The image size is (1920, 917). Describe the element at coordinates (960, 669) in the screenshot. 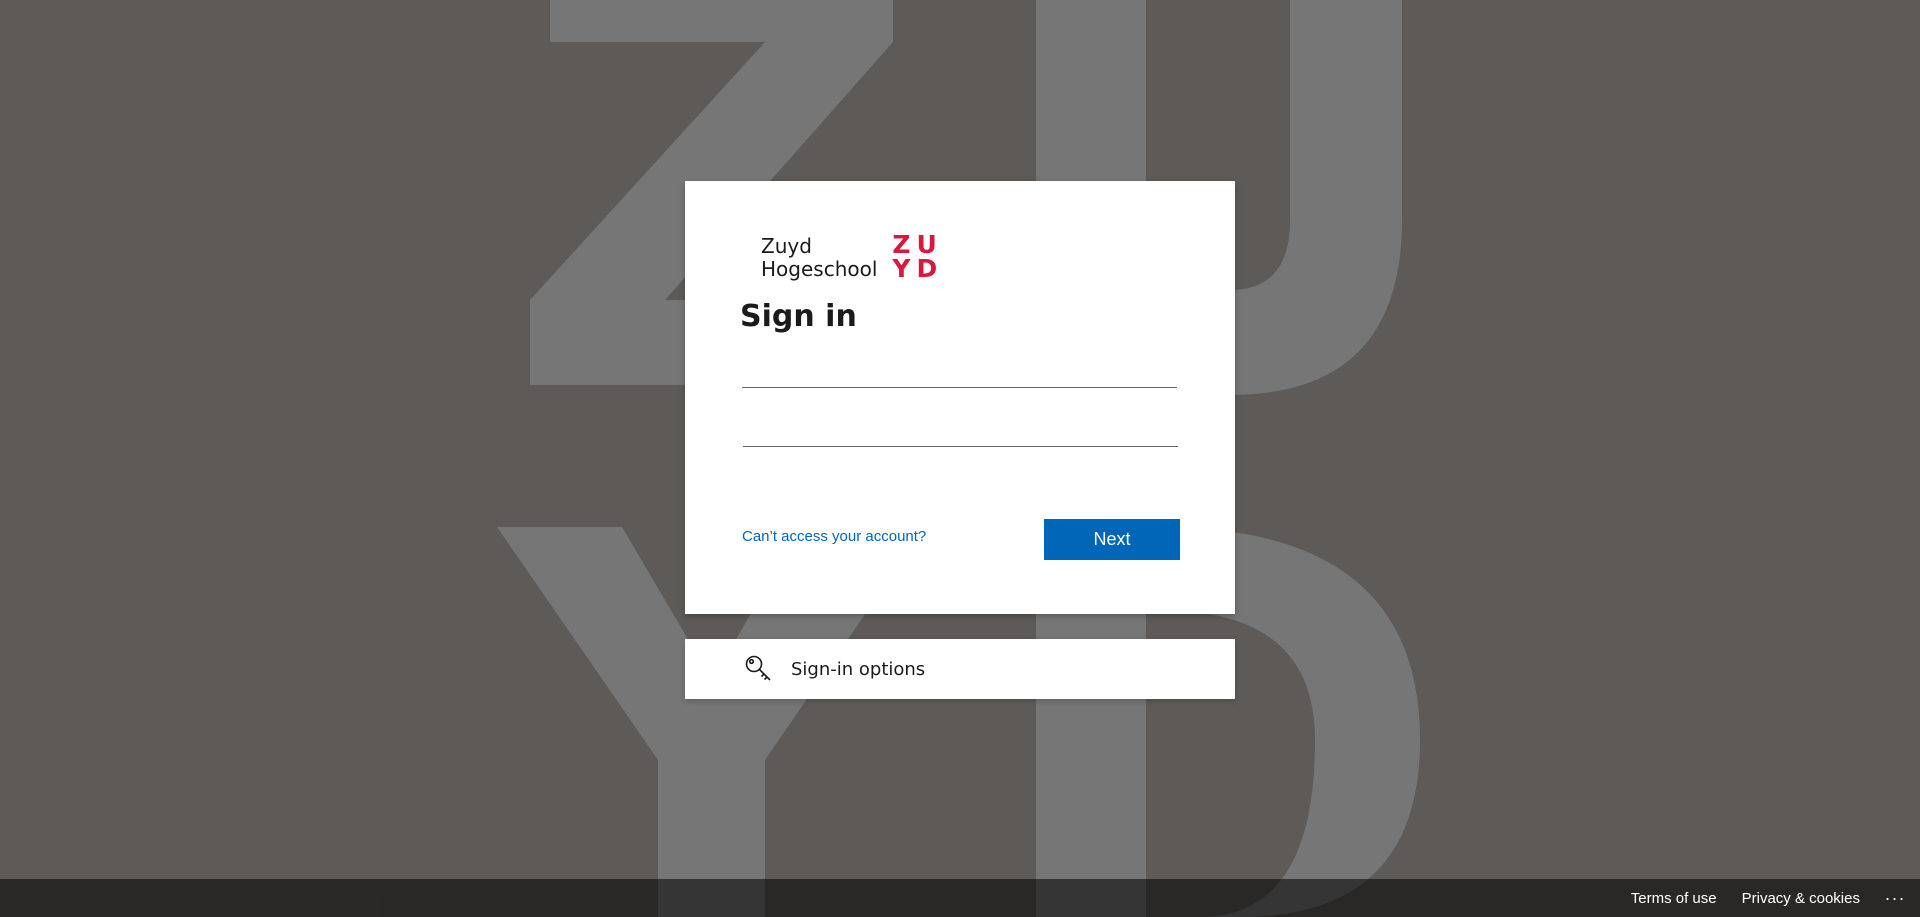

I see `sign-in-options-button: Sign-in options` at that location.